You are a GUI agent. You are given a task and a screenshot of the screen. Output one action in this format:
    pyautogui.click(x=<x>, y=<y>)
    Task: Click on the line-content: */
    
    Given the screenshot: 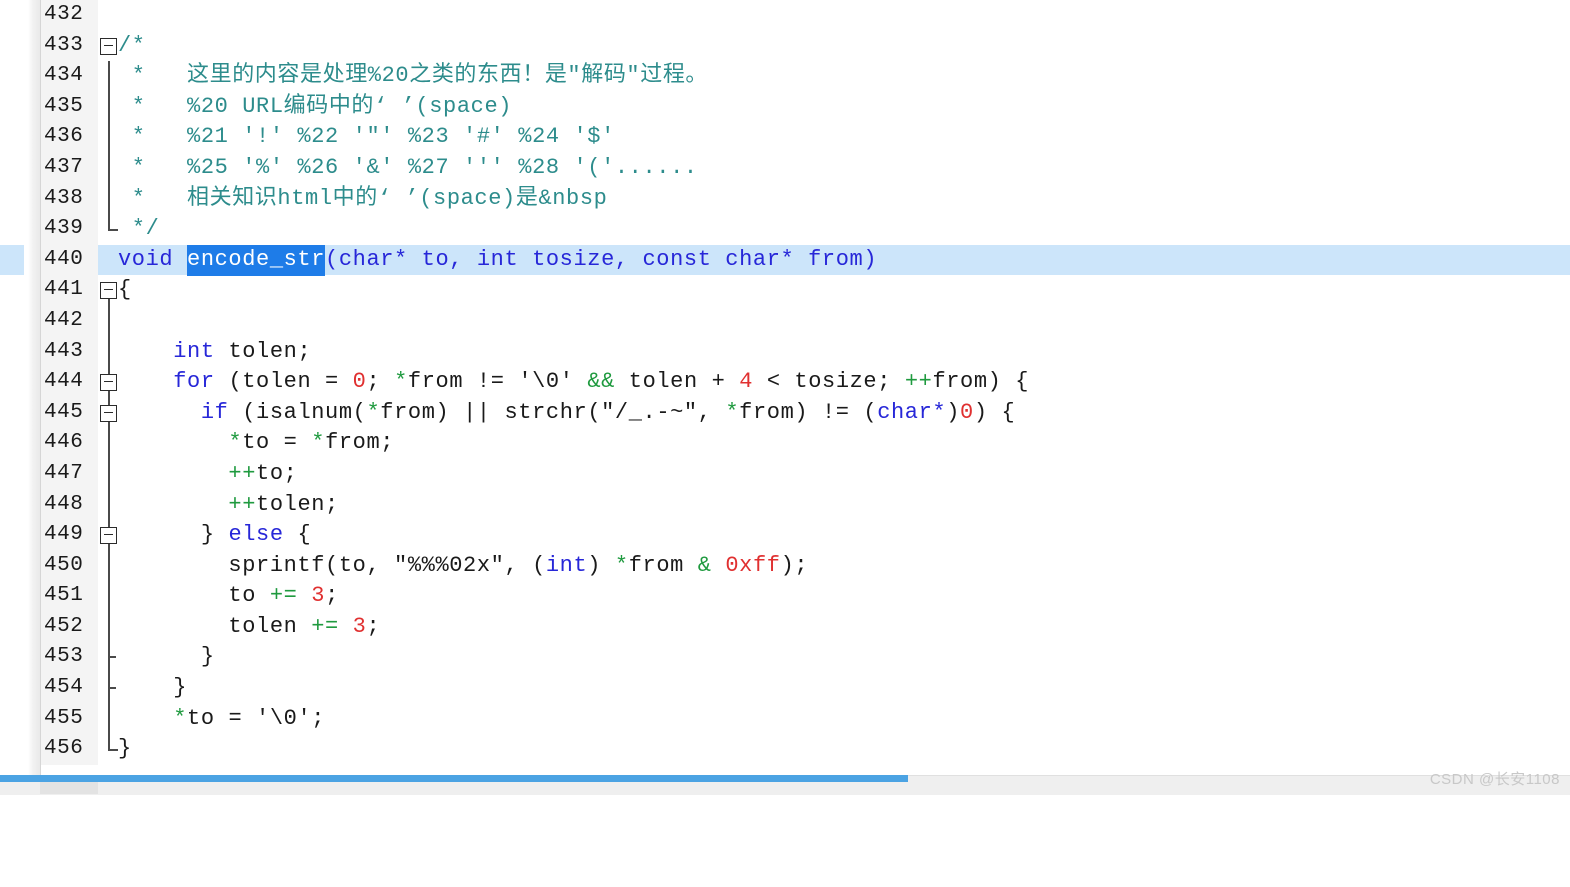 What is the action you would take?
    pyautogui.click(x=138, y=229)
    